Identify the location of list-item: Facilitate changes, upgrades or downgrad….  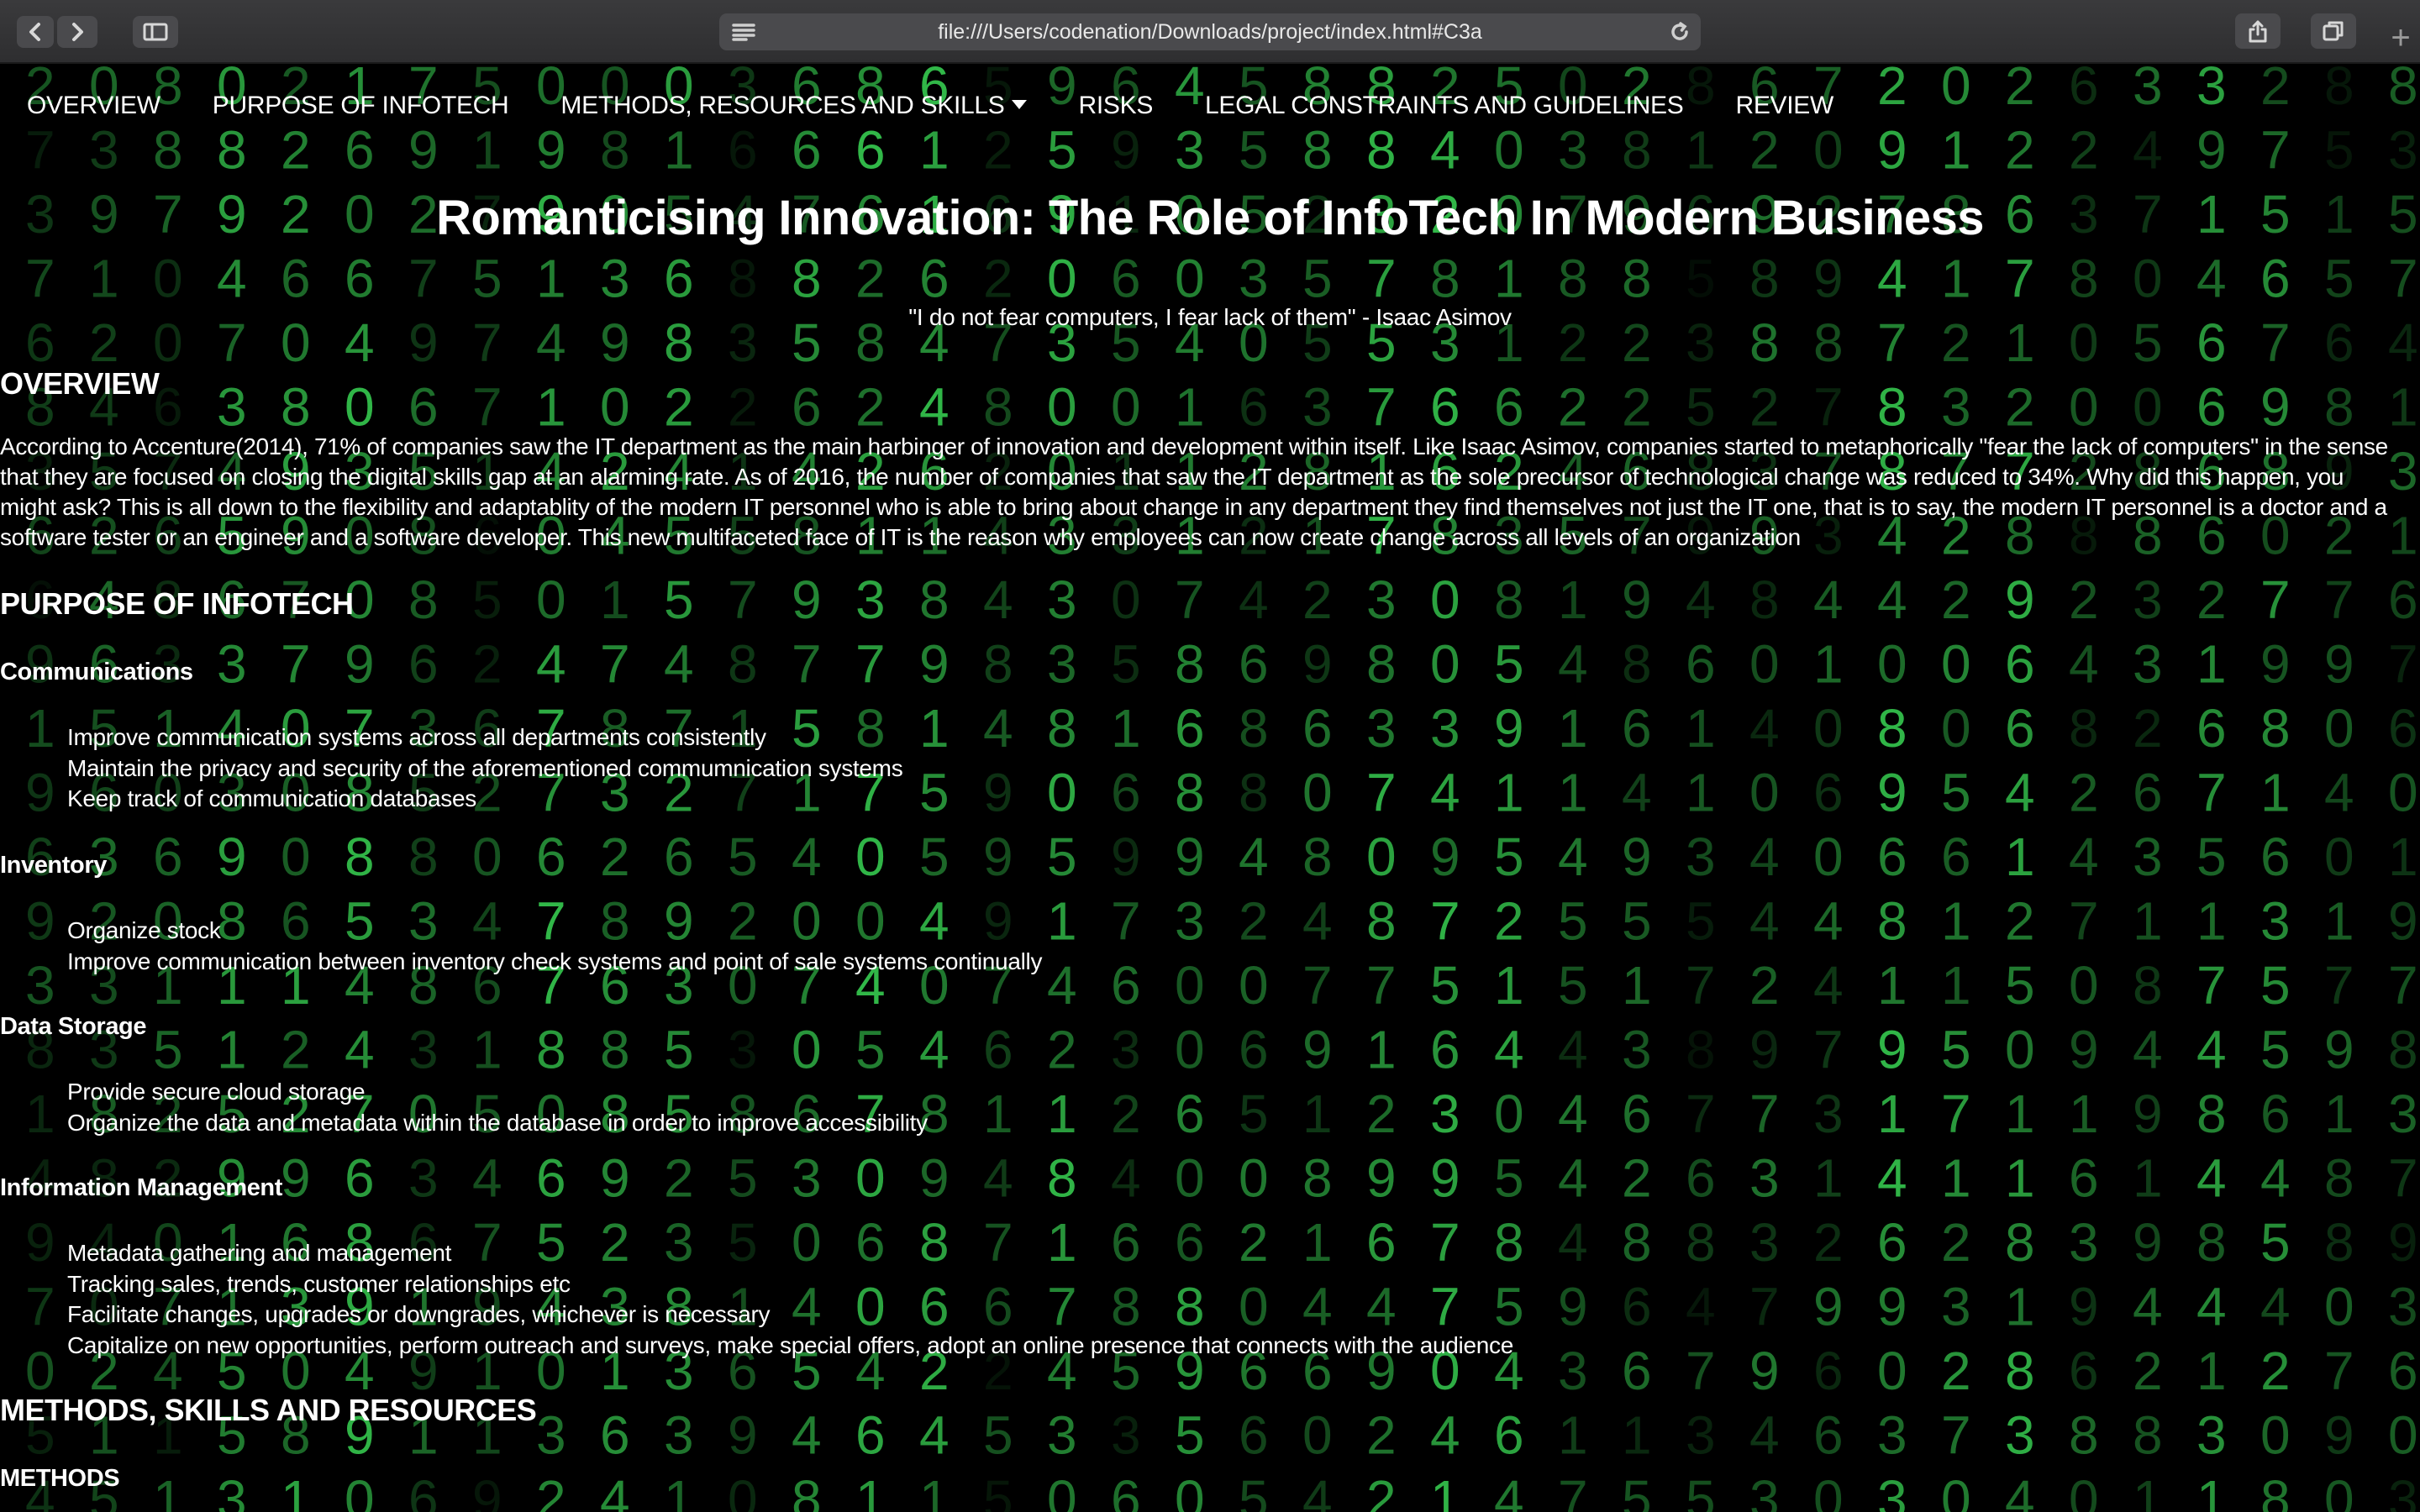
(419, 1314).